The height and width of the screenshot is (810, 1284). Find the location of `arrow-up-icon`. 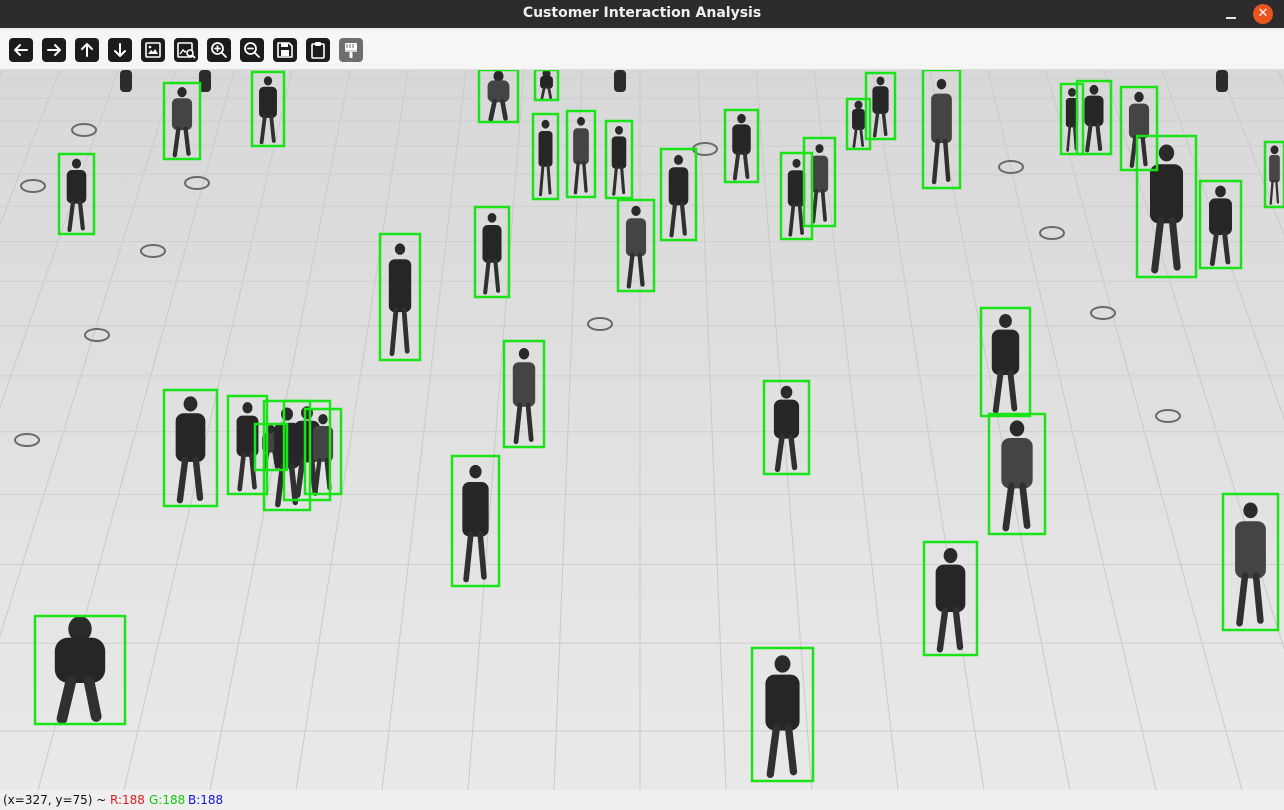

arrow-up-icon is located at coordinates (87, 50).